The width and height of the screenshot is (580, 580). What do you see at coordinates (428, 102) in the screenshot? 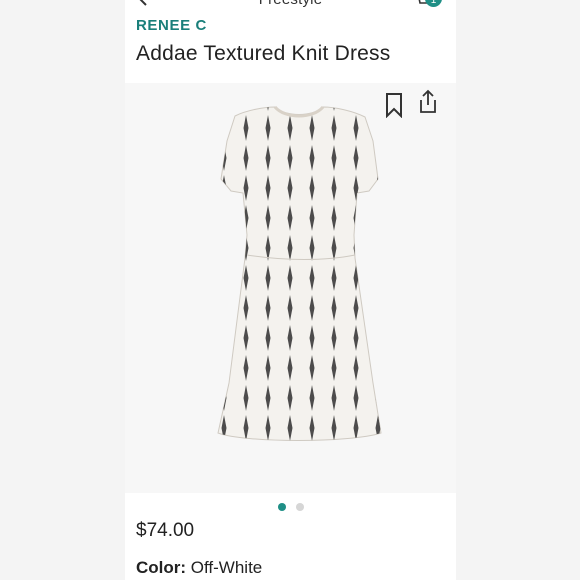
I see `share-icon` at bounding box center [428, 102].